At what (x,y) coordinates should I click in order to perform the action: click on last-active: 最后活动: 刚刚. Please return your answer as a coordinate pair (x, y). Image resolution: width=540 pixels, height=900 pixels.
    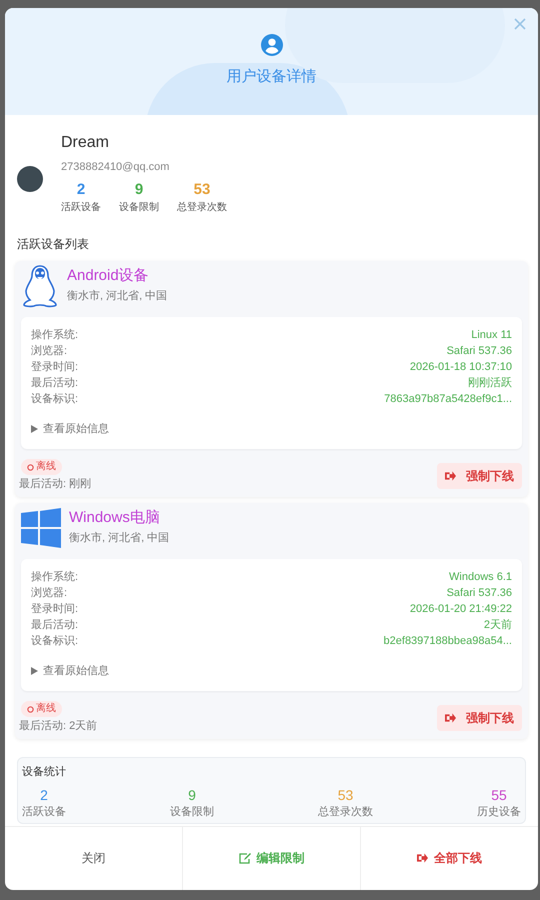
    Looking at the image, I should click on (55, 484).